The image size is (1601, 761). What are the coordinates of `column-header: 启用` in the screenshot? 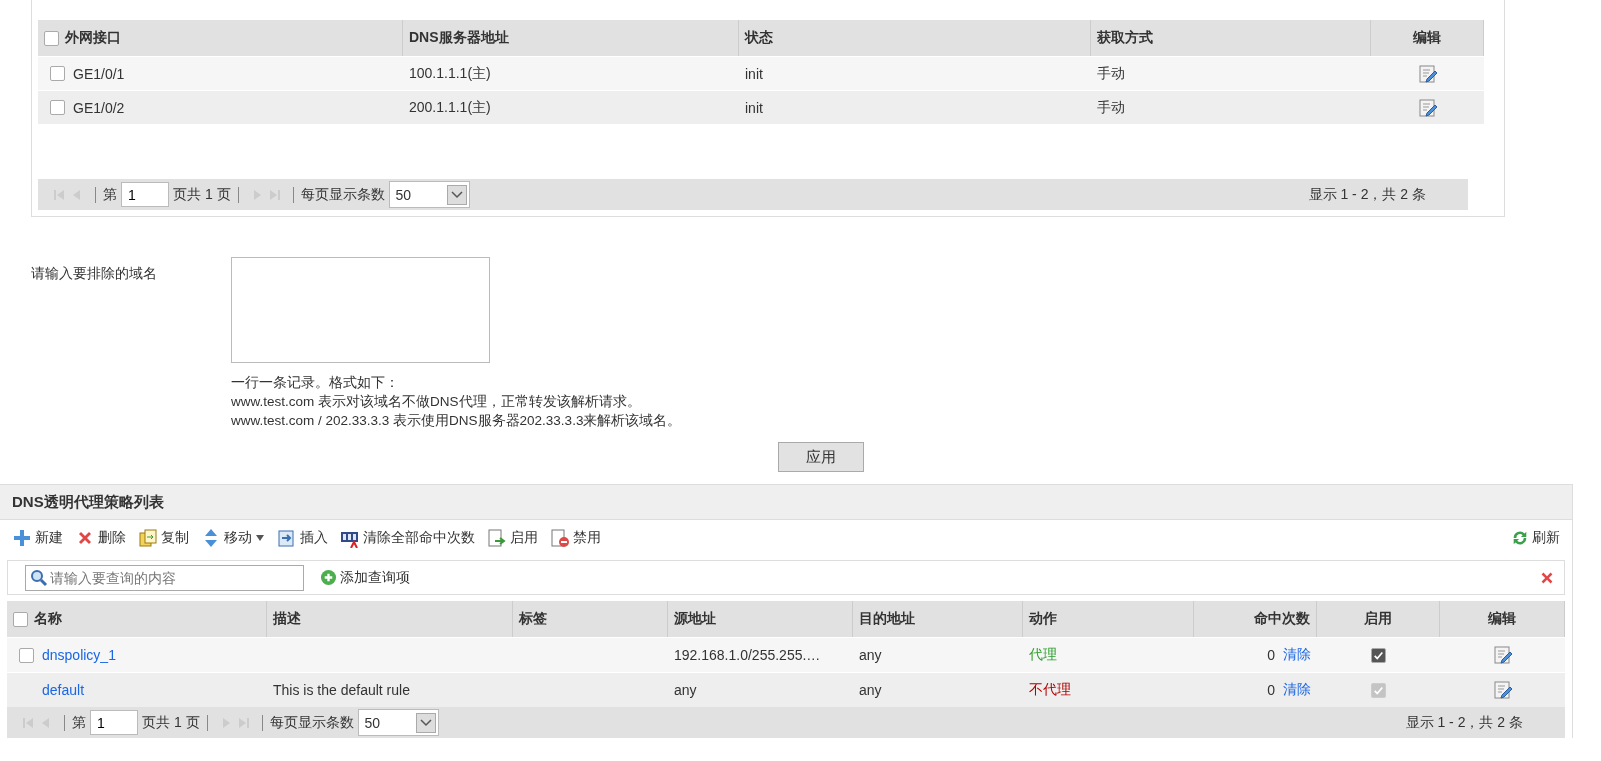 It's located at (1378, 619).